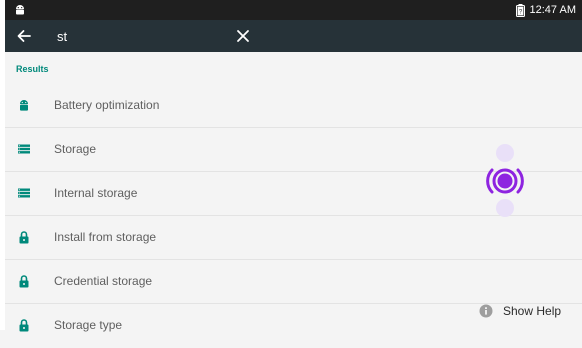 The height and width of the screenshot is (348, 582). Describe the element at coordinates (103, 281) in the screenshot. I see `result-label: Credential storage` at that location.